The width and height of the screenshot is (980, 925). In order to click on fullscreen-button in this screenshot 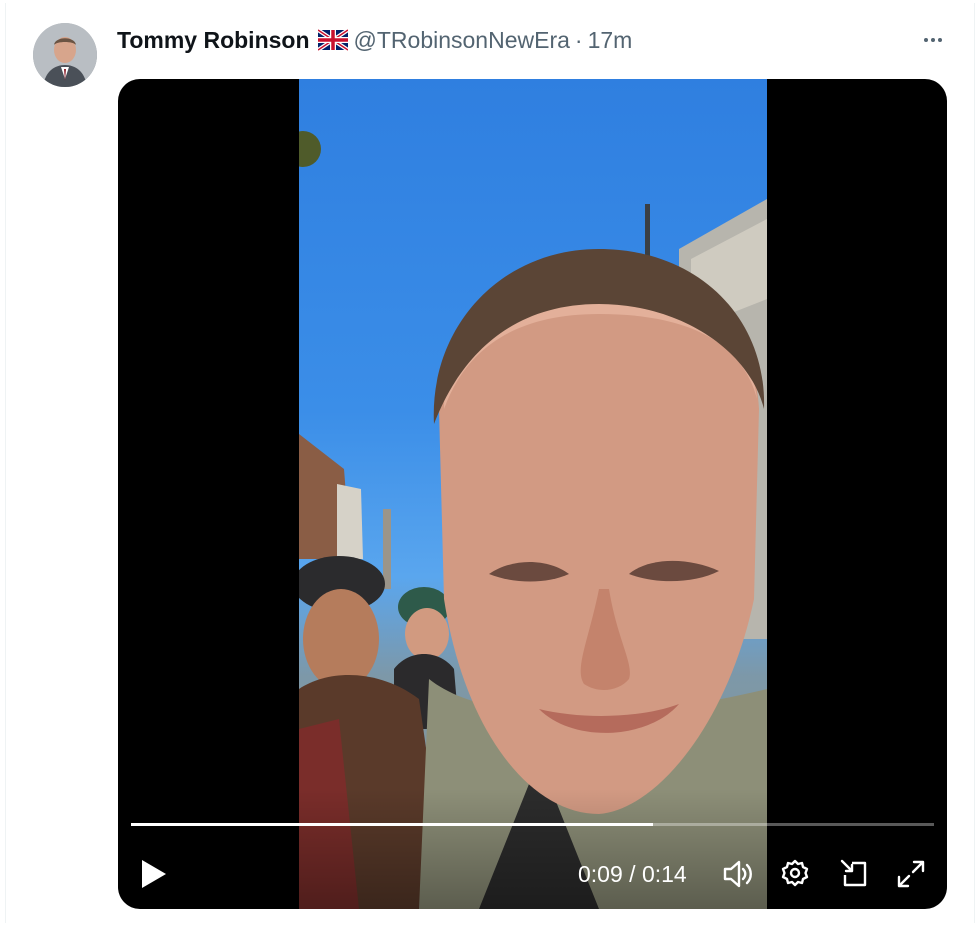, I will do `click(911, 874)`.